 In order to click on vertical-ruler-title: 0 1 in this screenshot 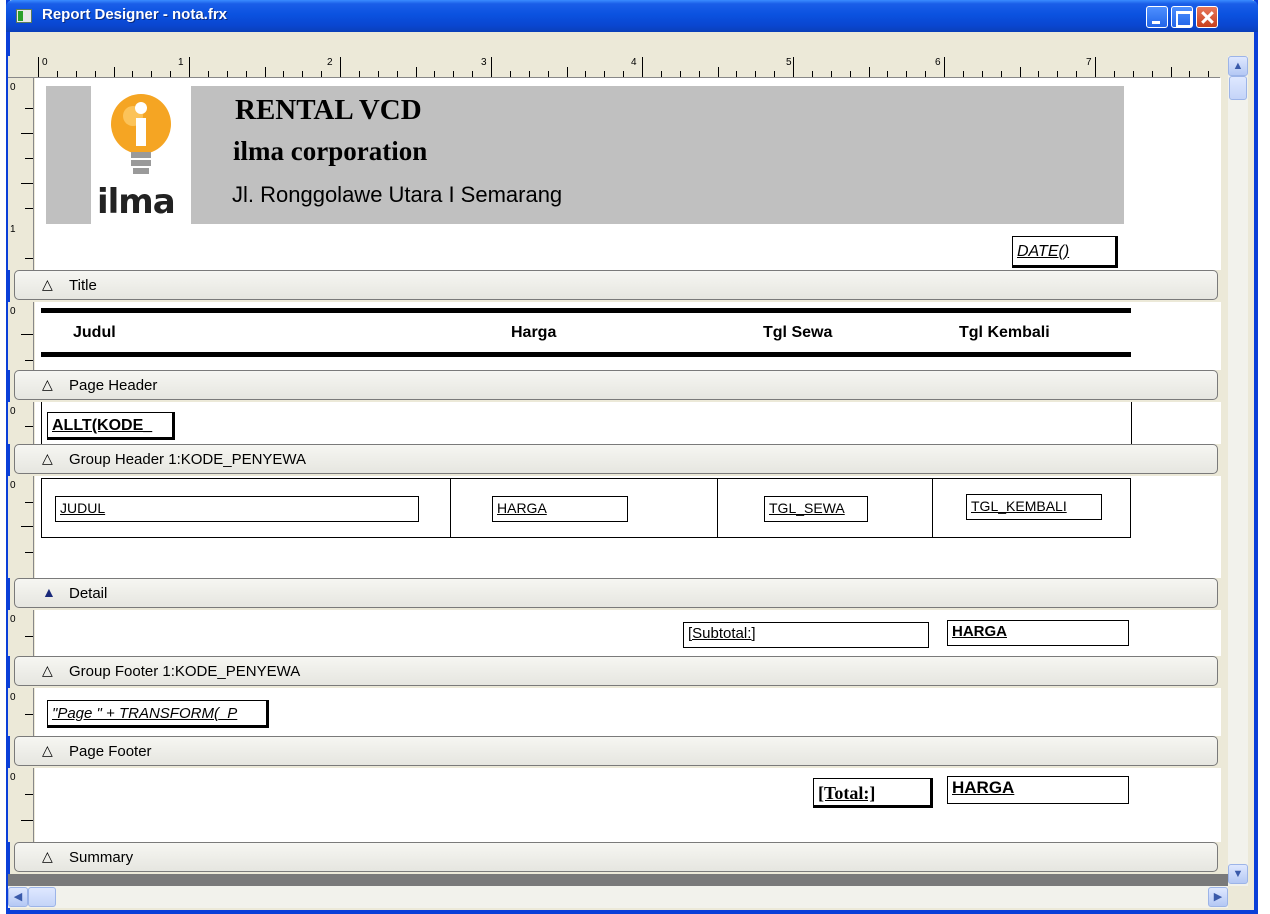, I will do `click(21, 174)`.